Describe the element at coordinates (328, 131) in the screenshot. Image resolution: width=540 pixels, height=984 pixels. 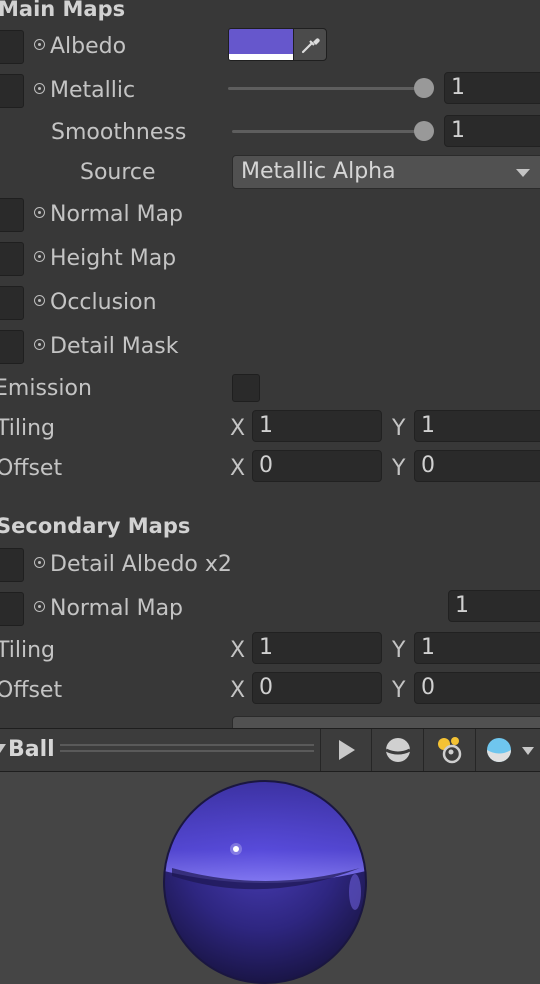
I see `smoothness-slider-track` at that location.